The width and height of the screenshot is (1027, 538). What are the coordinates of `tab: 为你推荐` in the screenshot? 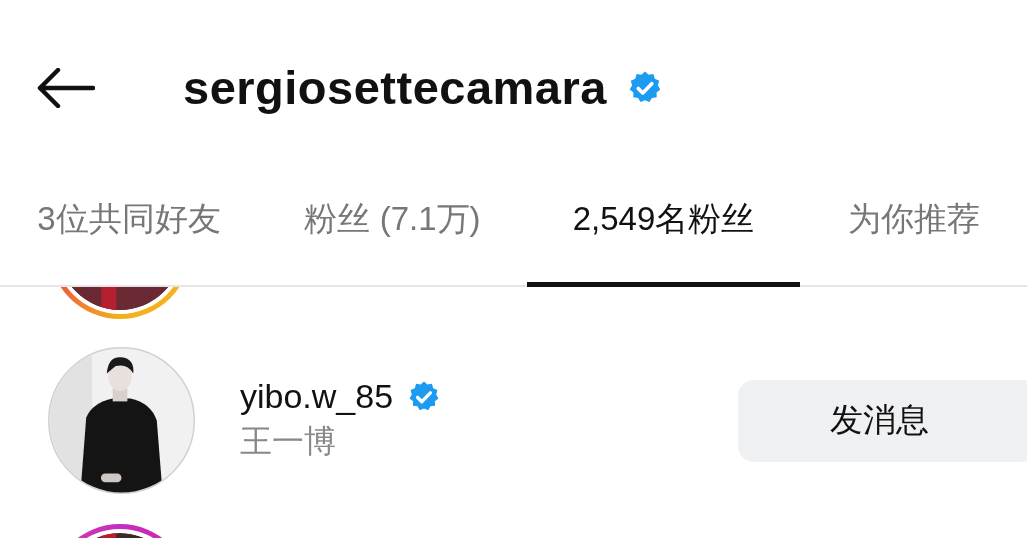 It's located at (913, 231).